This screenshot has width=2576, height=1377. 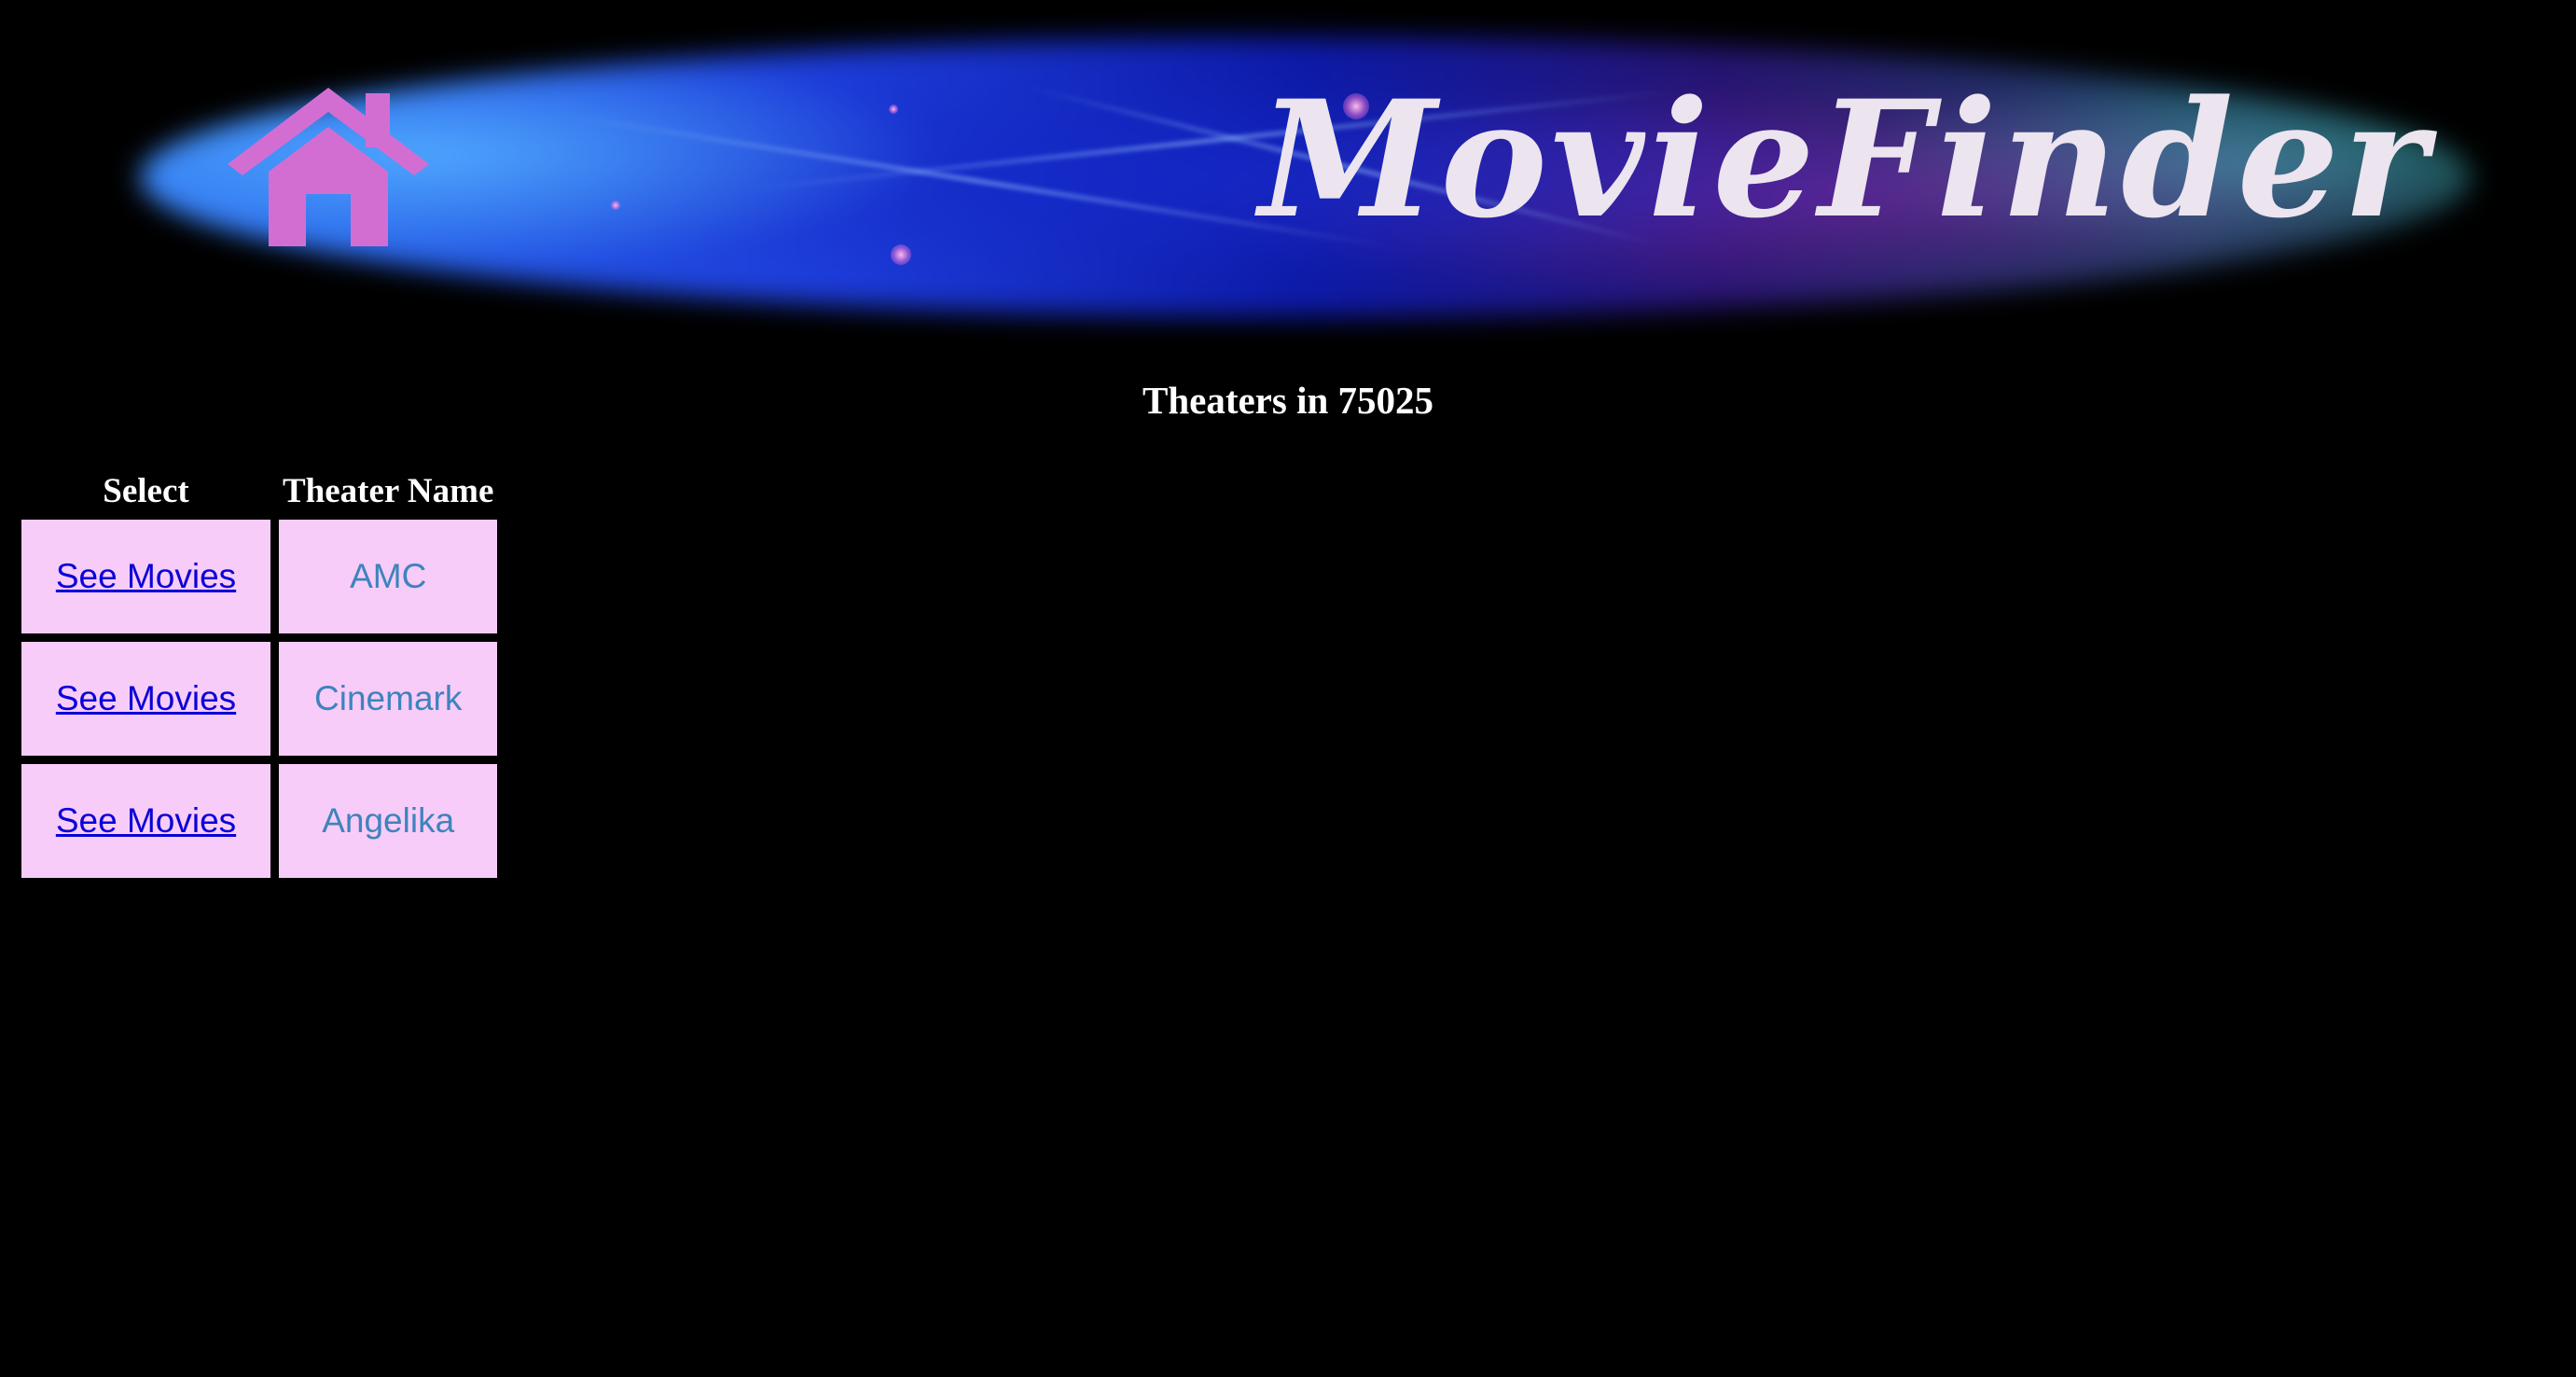 What do you see at coordinates (388, 576) in the screenshot?
I see `theater-name-cell: AMC` at bounding box center [388, 576].